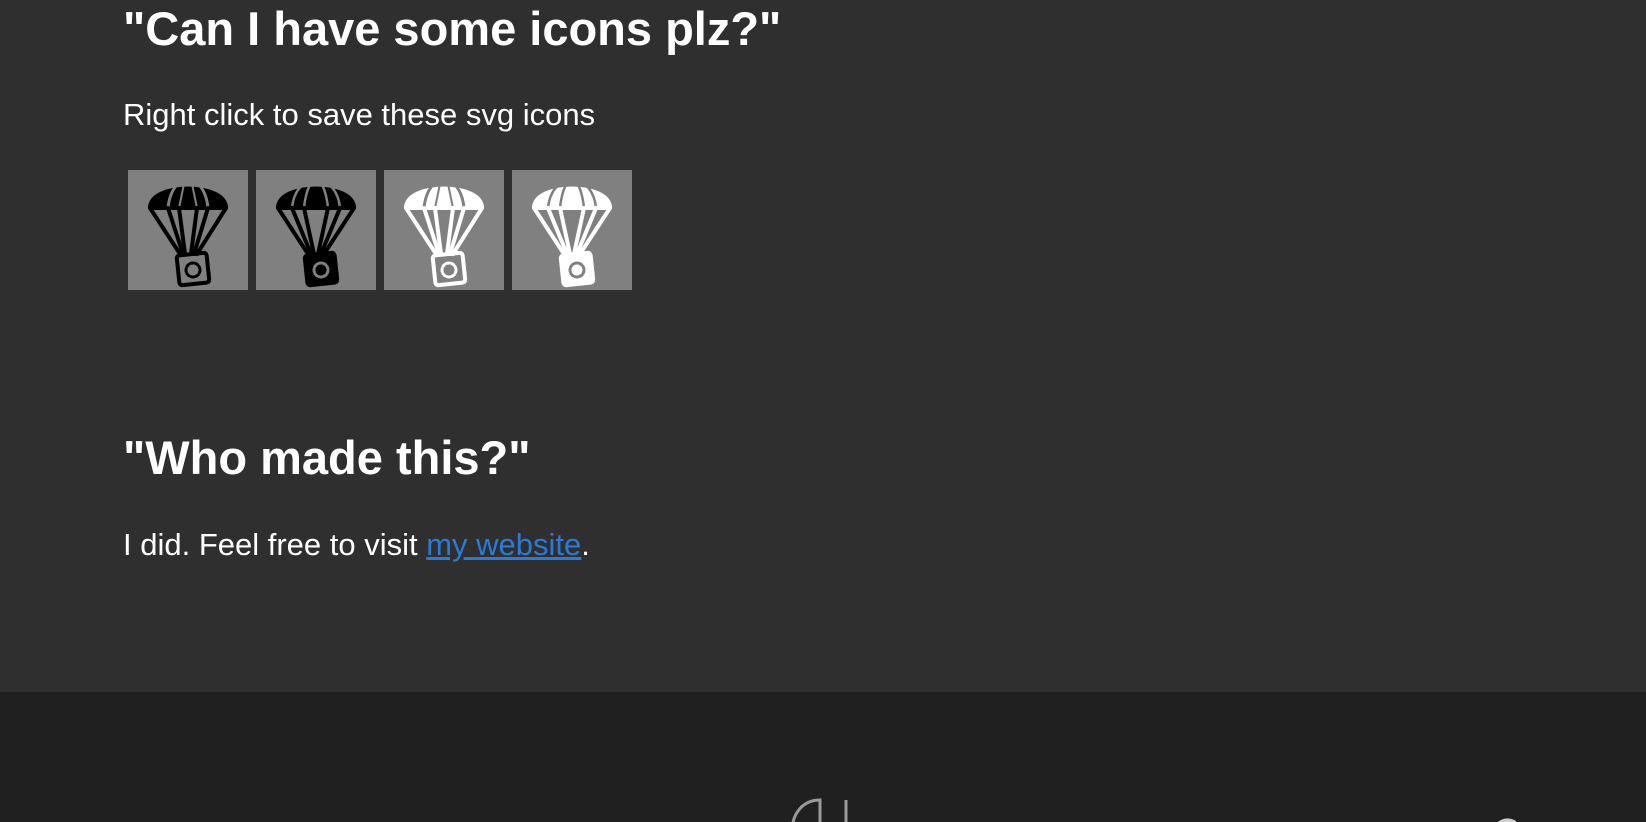  I want to click on icons-heading: "Can I have some icons plz?", so click(452, 28).